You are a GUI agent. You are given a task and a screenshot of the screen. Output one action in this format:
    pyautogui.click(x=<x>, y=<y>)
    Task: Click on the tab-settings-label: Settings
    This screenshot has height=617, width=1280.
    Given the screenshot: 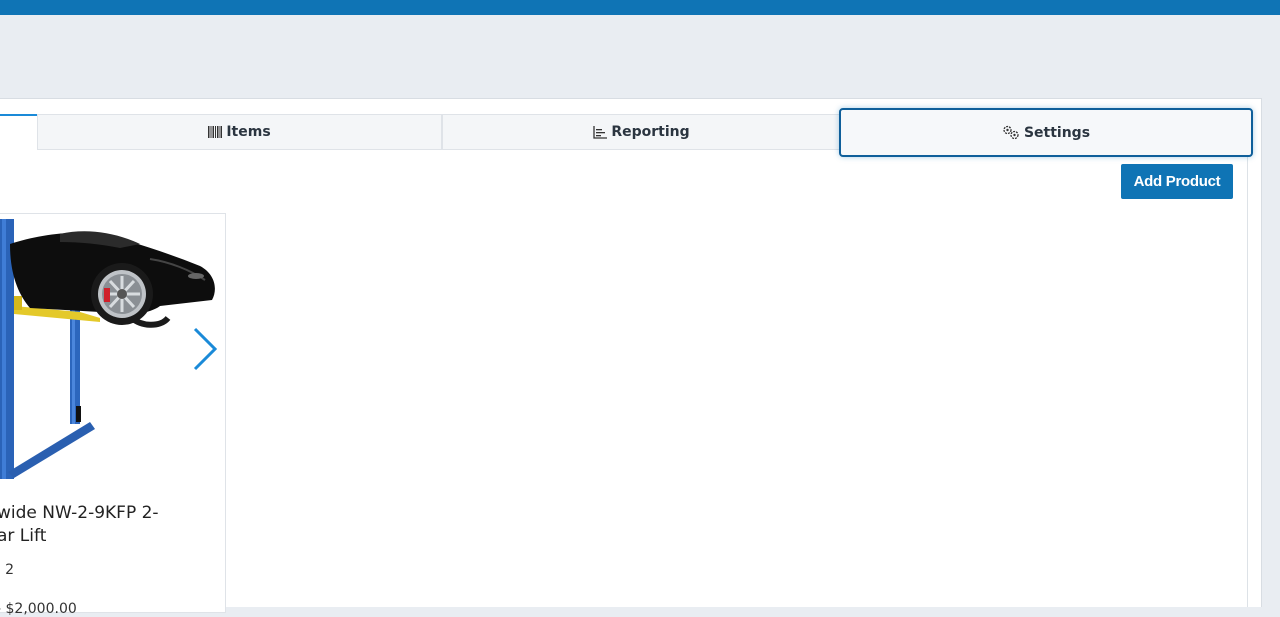 What is the action you would take?
    pyautogui.click(x=1057, y=132)
    